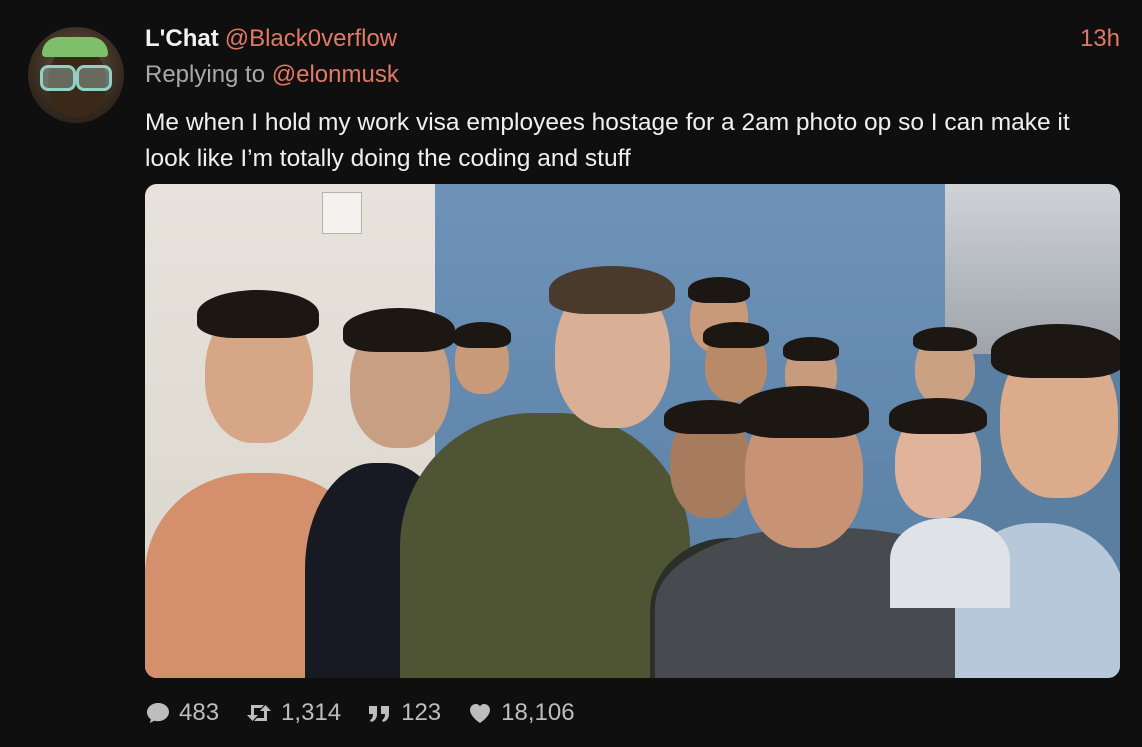 This screenshot has width=1142, height=747. Describe the element at coordinates (335, 74) in the screenshot. I see `reply-handle-link: @elonmusk` at that location.